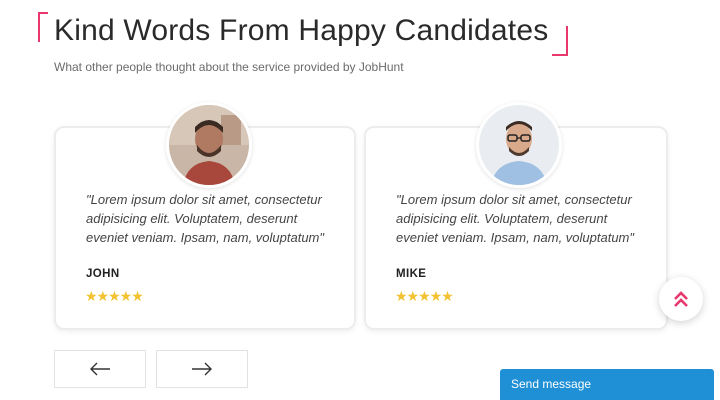 This screenshot has width=720, height=400. I want to click on scroll-to-top-button, so click(681, 299).